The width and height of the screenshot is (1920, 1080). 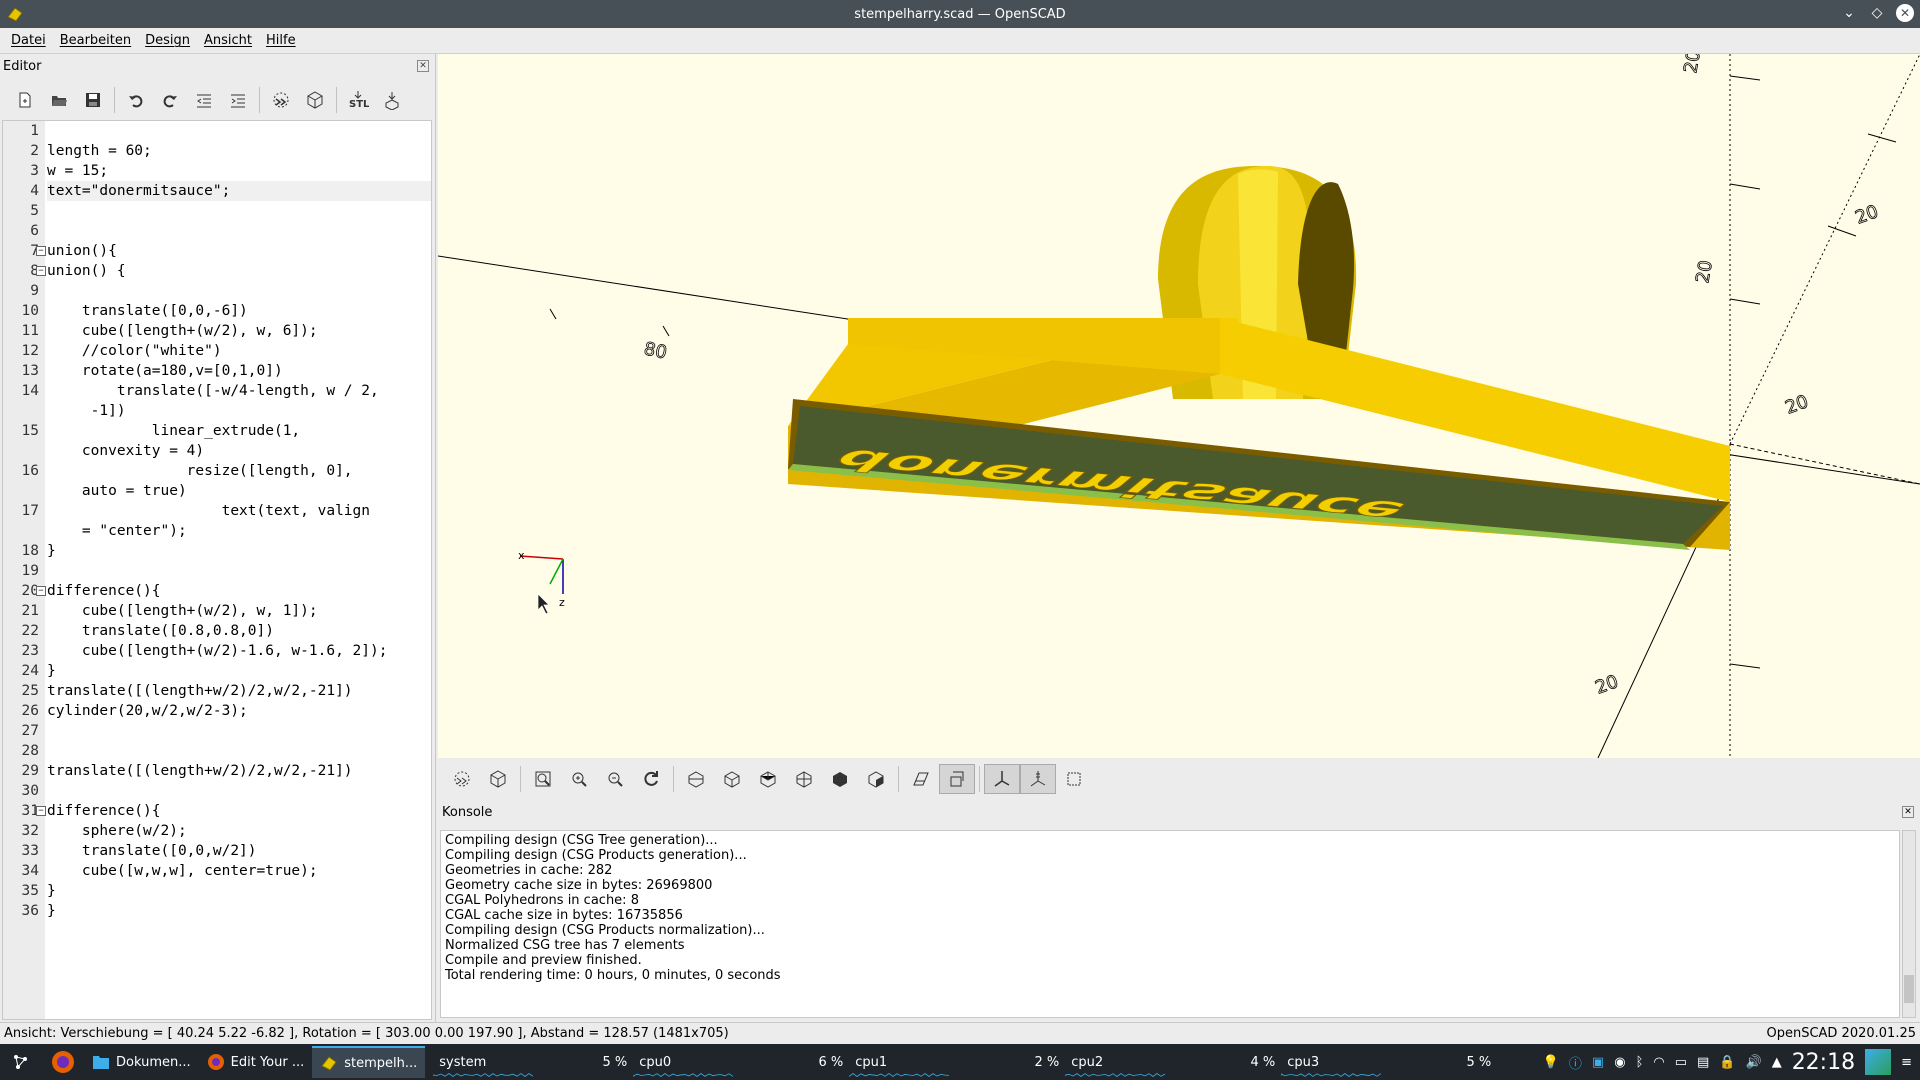 What do you see at coordinates (1074, 779) in the screenshot?
I see `show-edges-icon` at bounding box center [1074, 779].